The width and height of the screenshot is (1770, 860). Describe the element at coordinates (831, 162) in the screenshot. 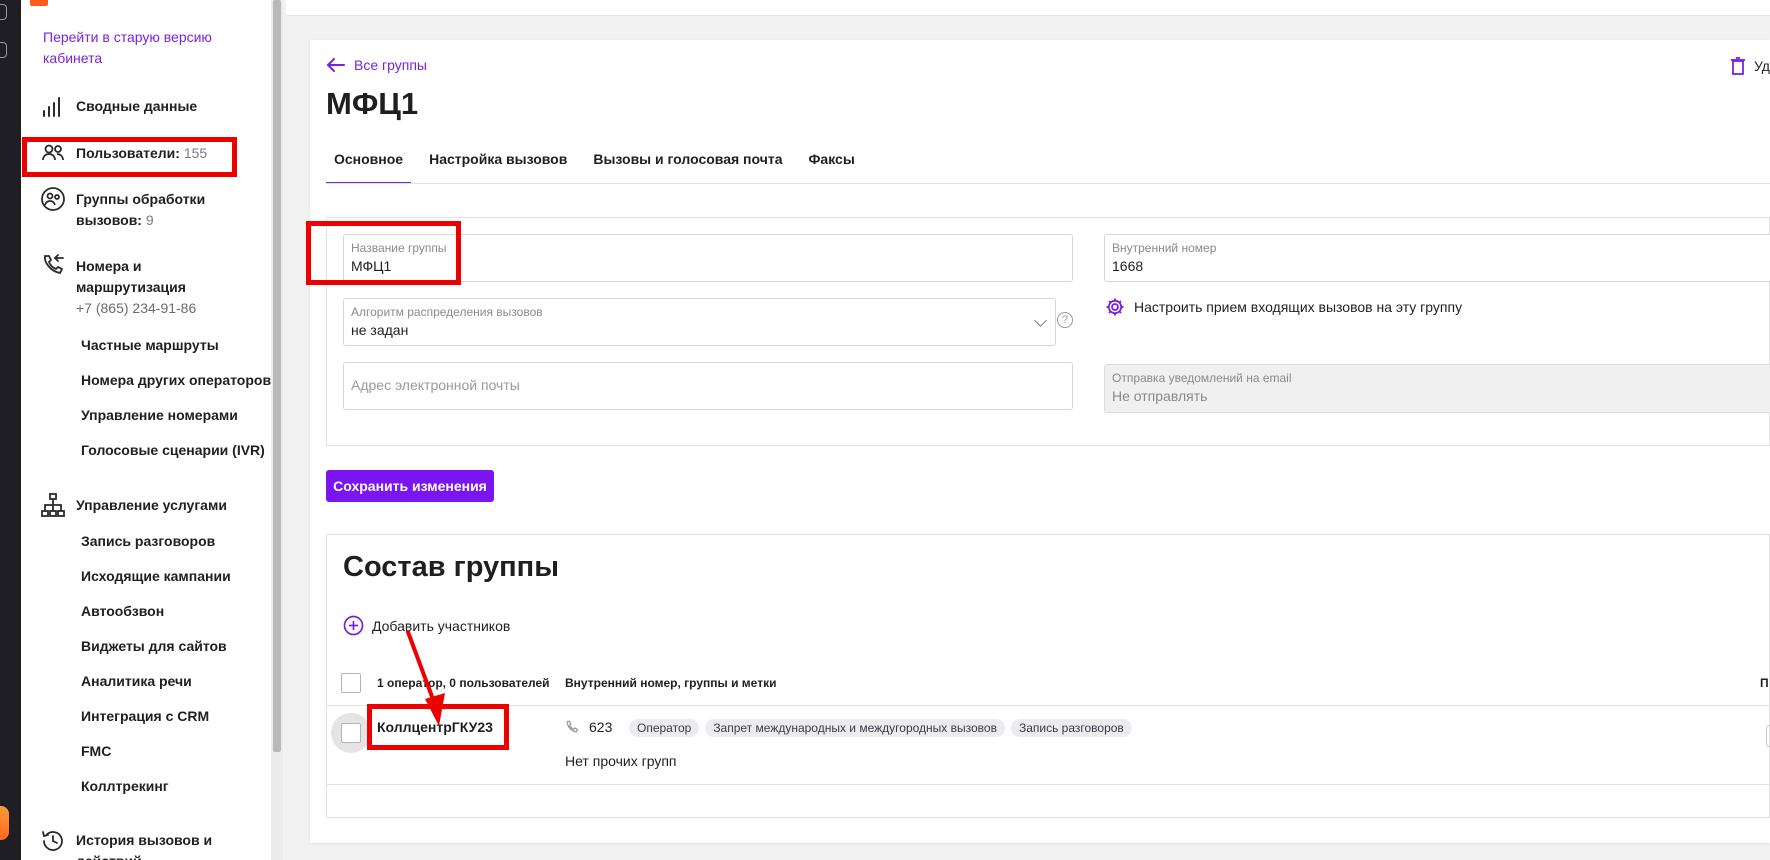

I see `tab-faxes: Факсы` at that location.